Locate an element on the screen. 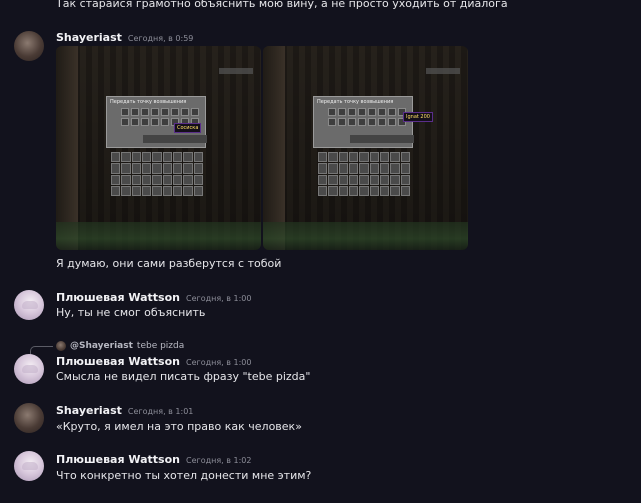 This screenshot has width=641, height=503. message-text: «Круто, я имел на это право как человек» is located at coordinates (179, 426).